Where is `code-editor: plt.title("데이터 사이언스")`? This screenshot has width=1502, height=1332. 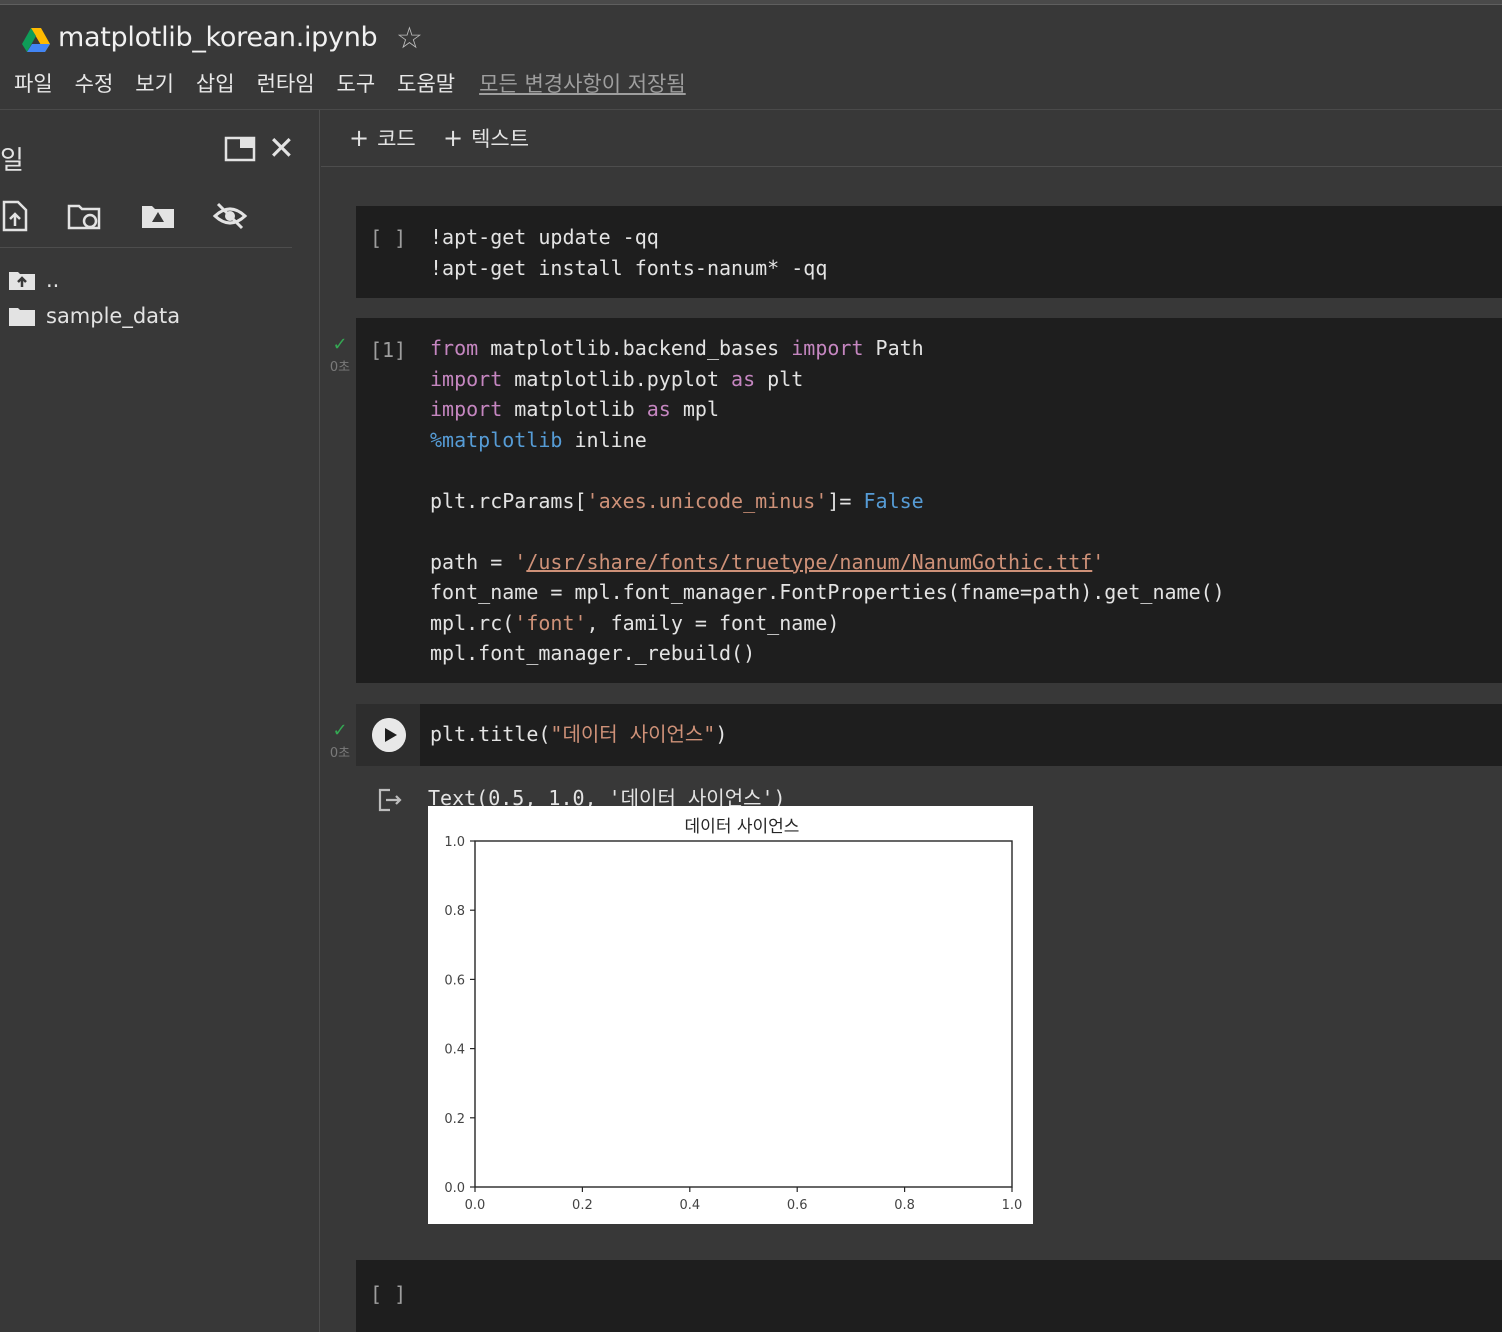 code-editor: plt.title("데이터 사이언스") is located at coordinates (578, 734).